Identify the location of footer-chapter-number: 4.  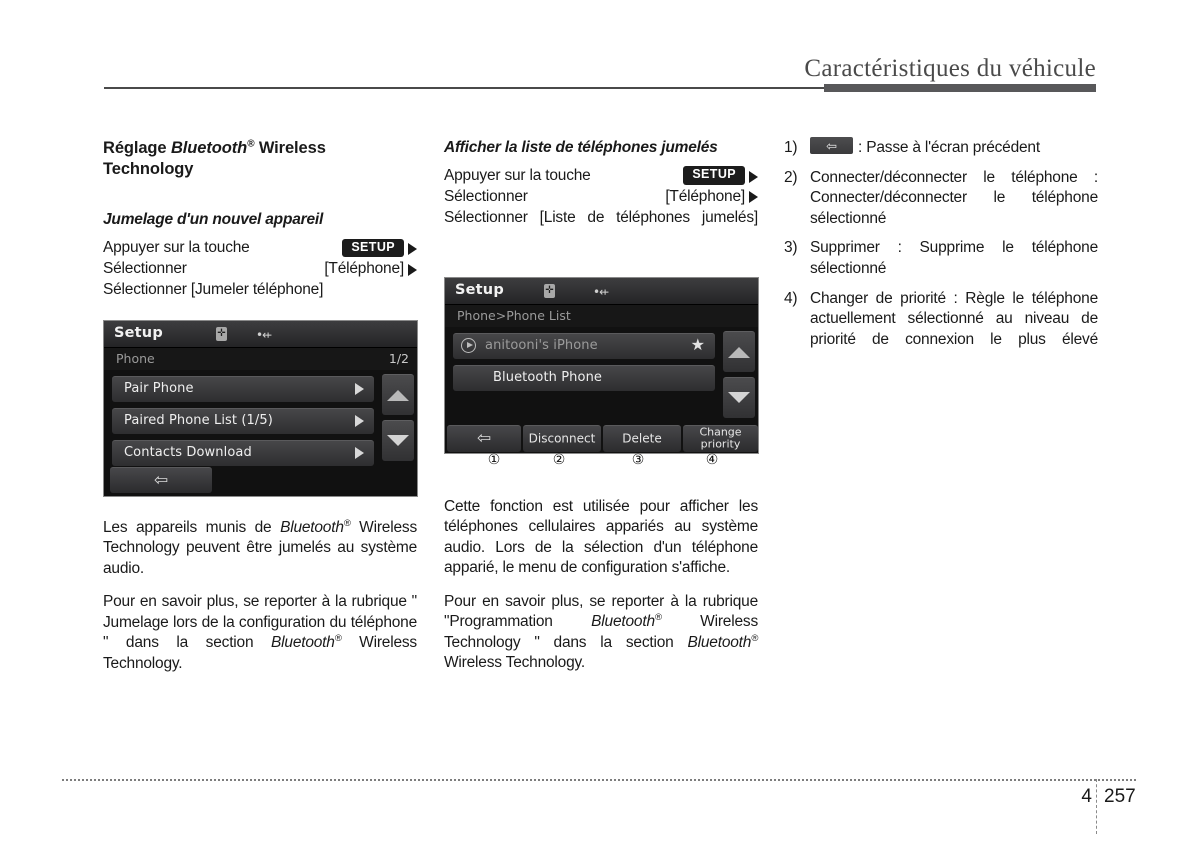
(1086, 796).